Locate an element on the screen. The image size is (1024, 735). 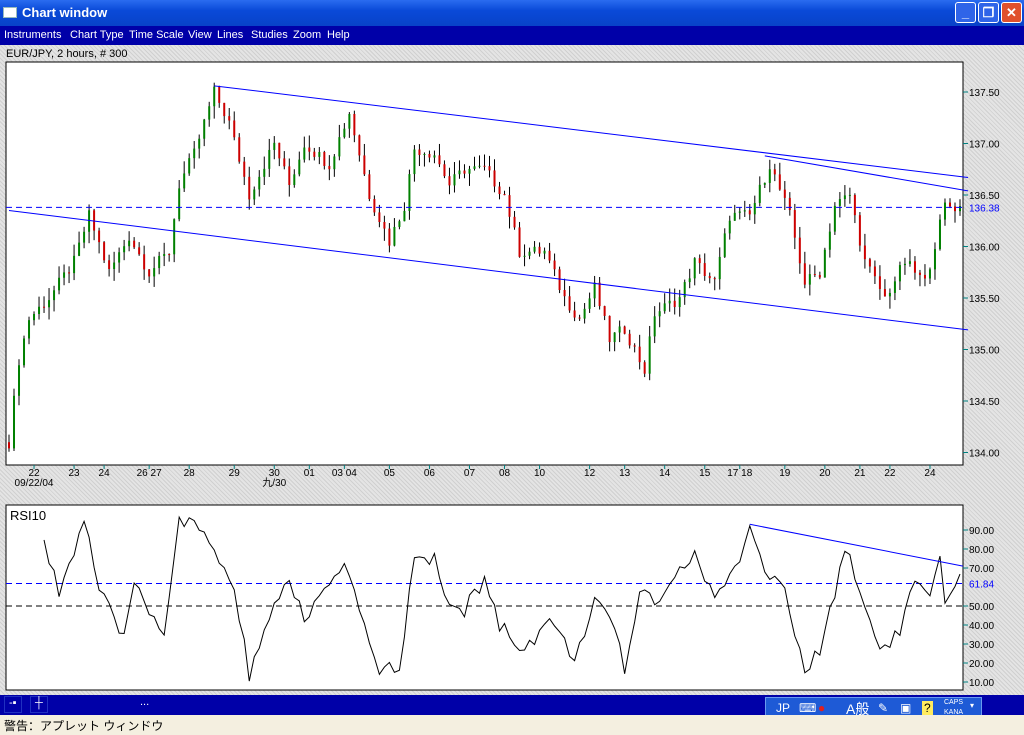
y-tick-label: 135.00 is located at coordinates (984, 351).